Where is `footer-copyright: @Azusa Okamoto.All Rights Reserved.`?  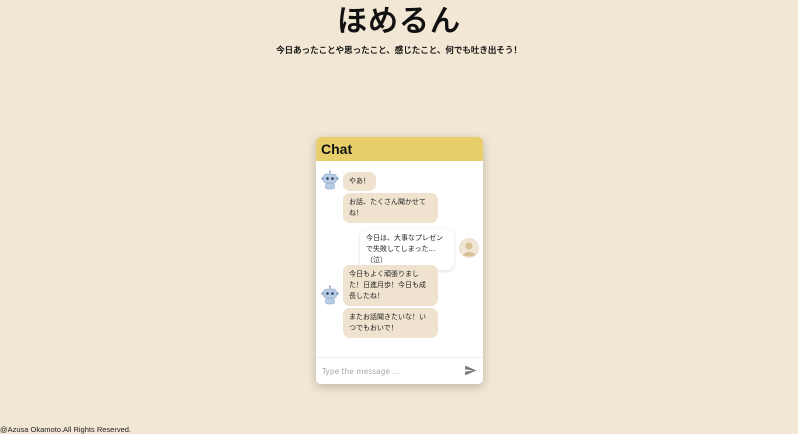 footer-copyright: @Azusa Okamoto.All Rights Reserved. is located at coordinates (65, 429).